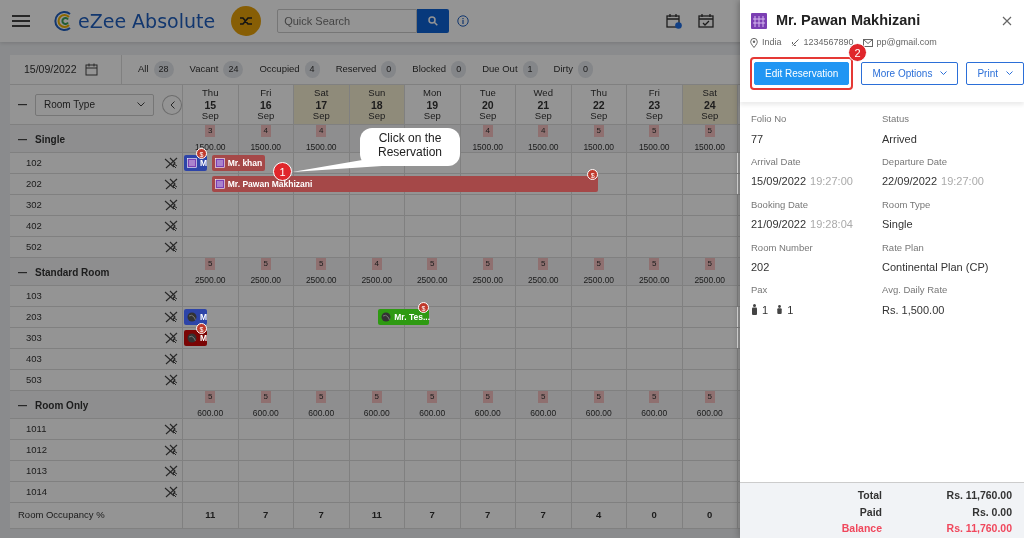 This screenshot has width=1024, height=538. I want to click on reservation-bar: Mr. khan, so click(238, 163).